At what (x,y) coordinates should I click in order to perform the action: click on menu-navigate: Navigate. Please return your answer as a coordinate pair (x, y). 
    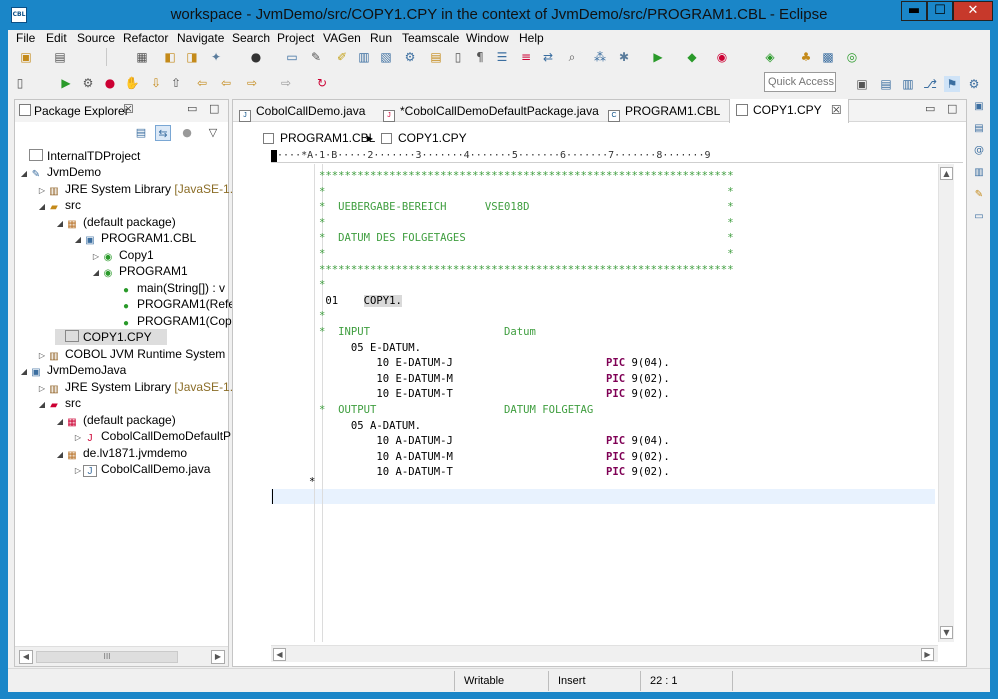
    Looking at the image, I should click on (200, 38).